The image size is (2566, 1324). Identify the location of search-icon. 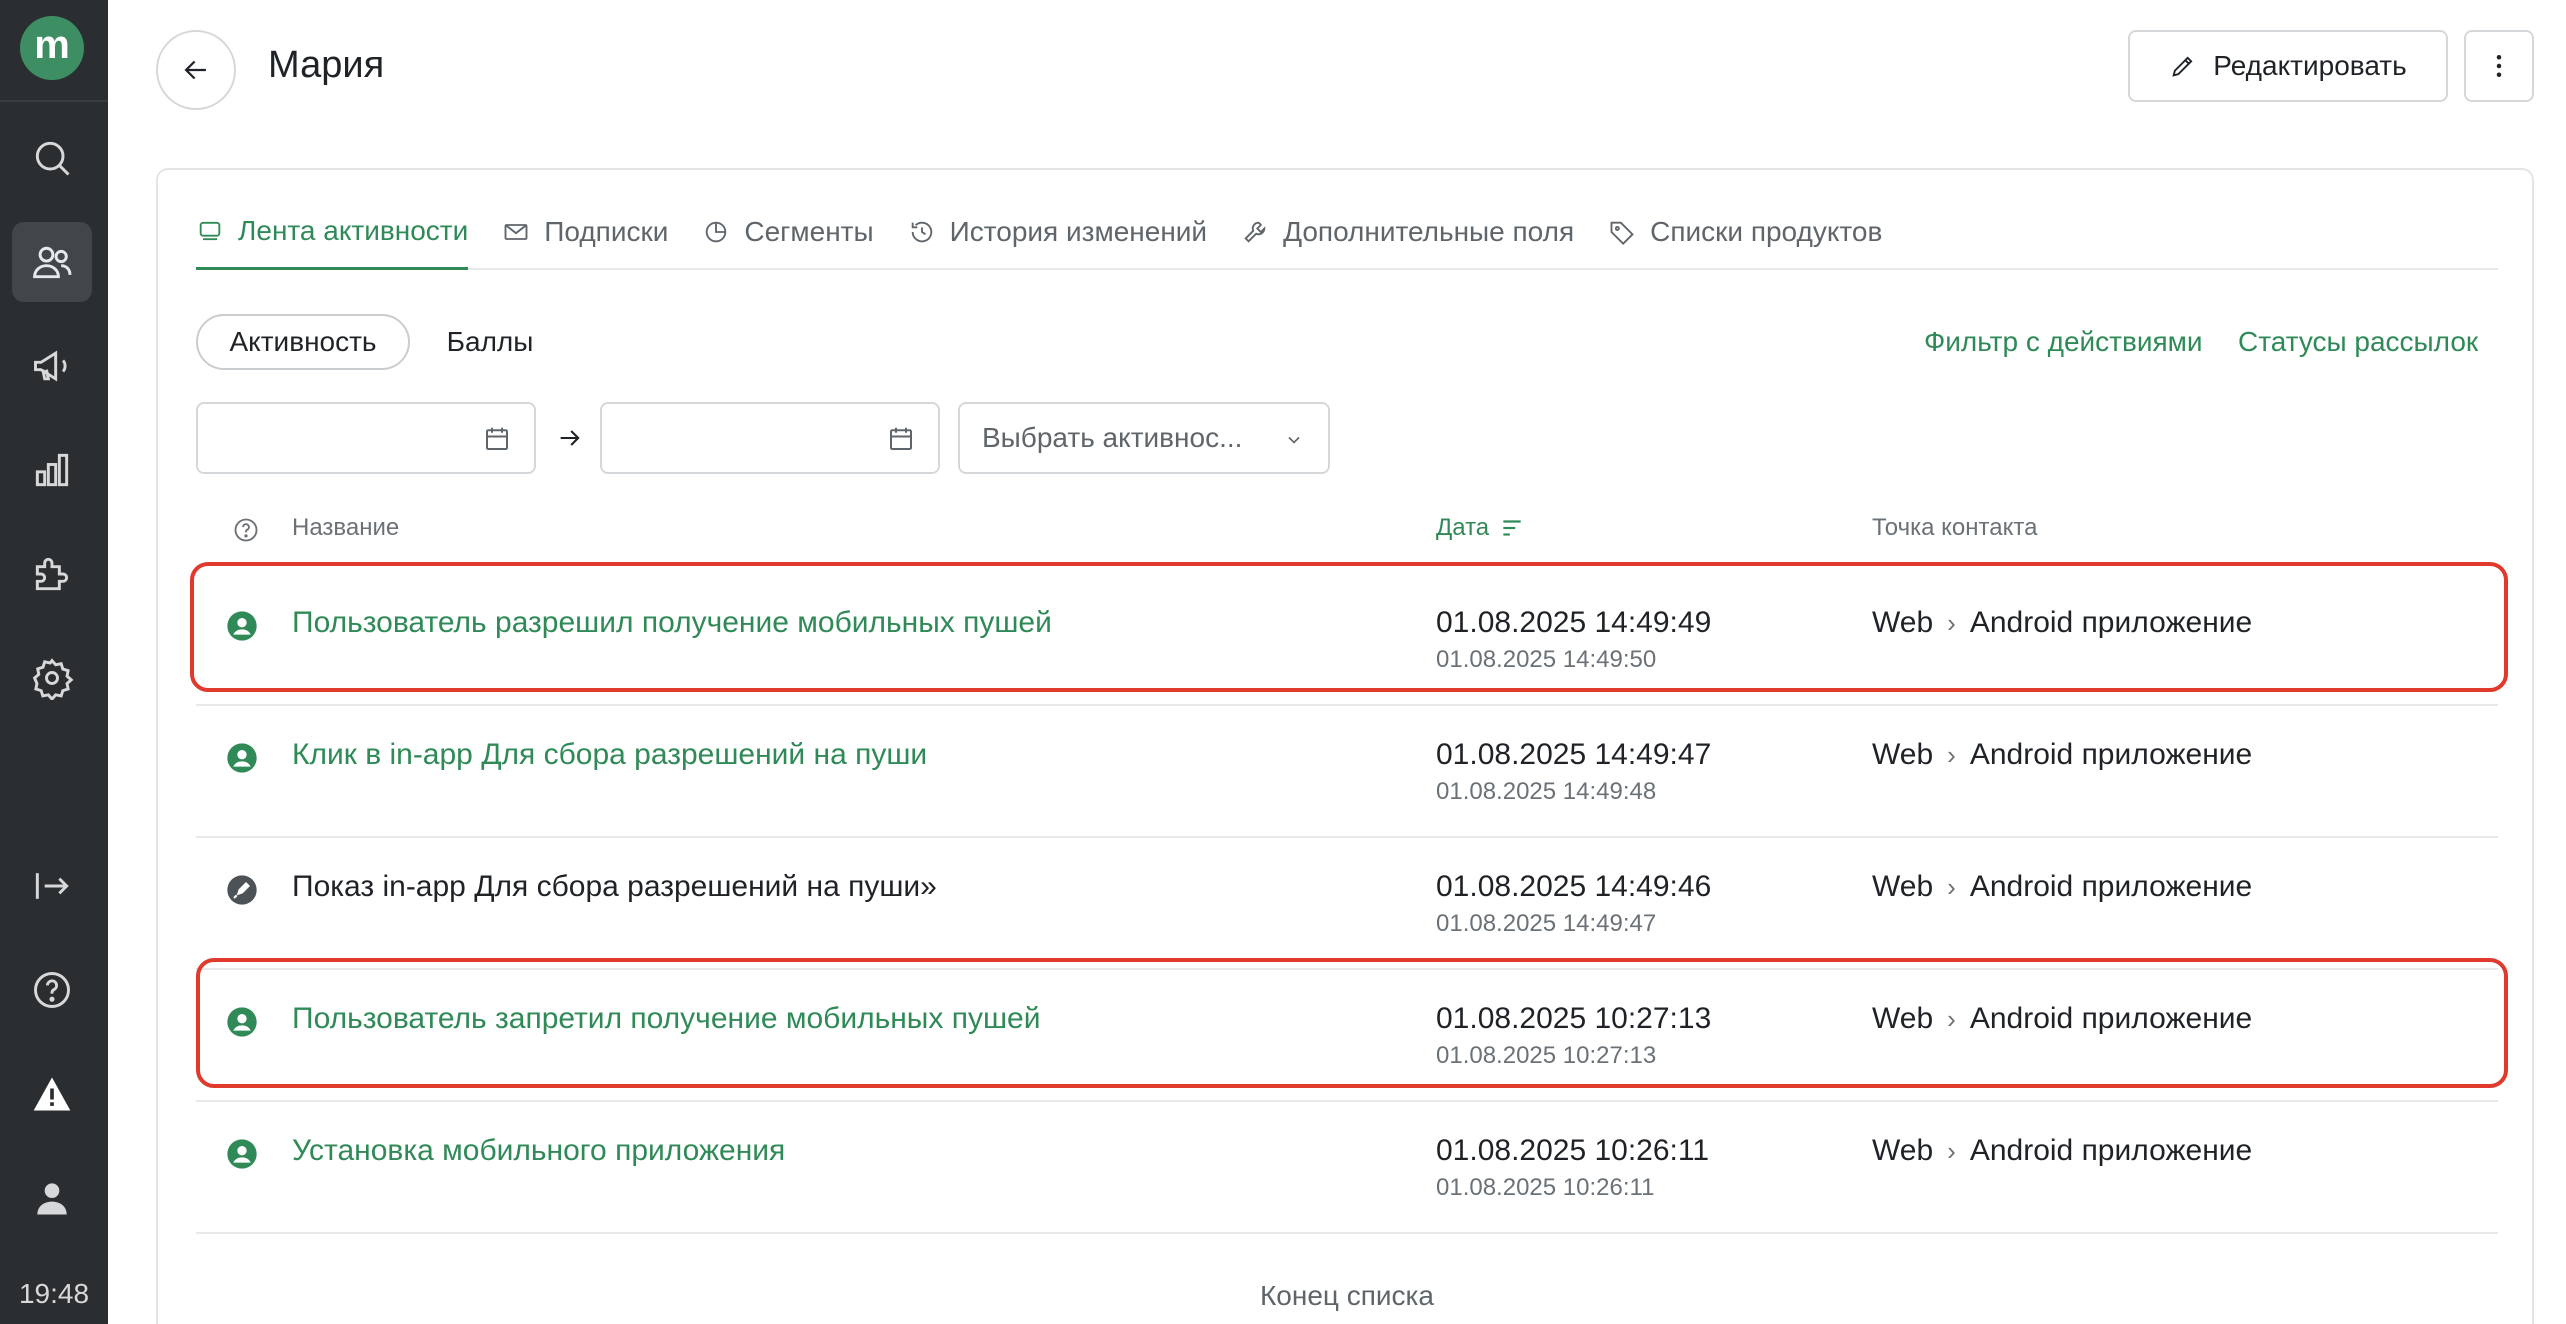
(52, 158).